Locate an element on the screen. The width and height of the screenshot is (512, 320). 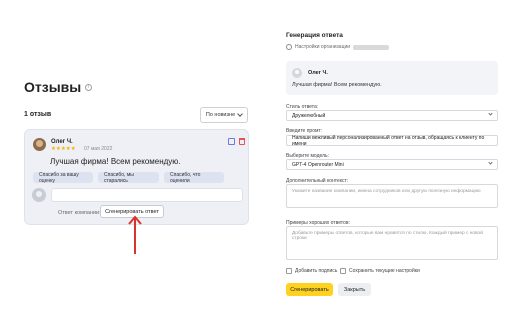
generate-button: Сгенерировать is located at coordinates (309, 289).